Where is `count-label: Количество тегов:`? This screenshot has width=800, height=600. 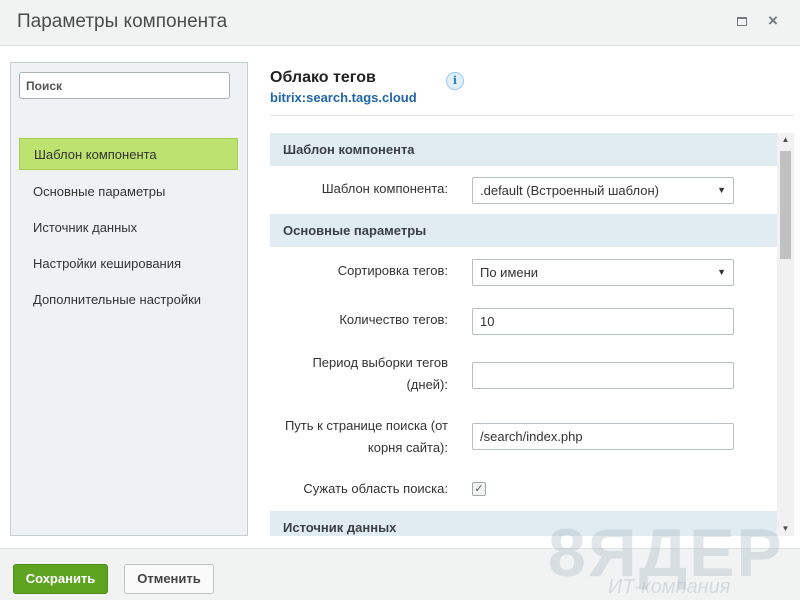 count-label: Количество тегов: is located at coordinates (393, 319).